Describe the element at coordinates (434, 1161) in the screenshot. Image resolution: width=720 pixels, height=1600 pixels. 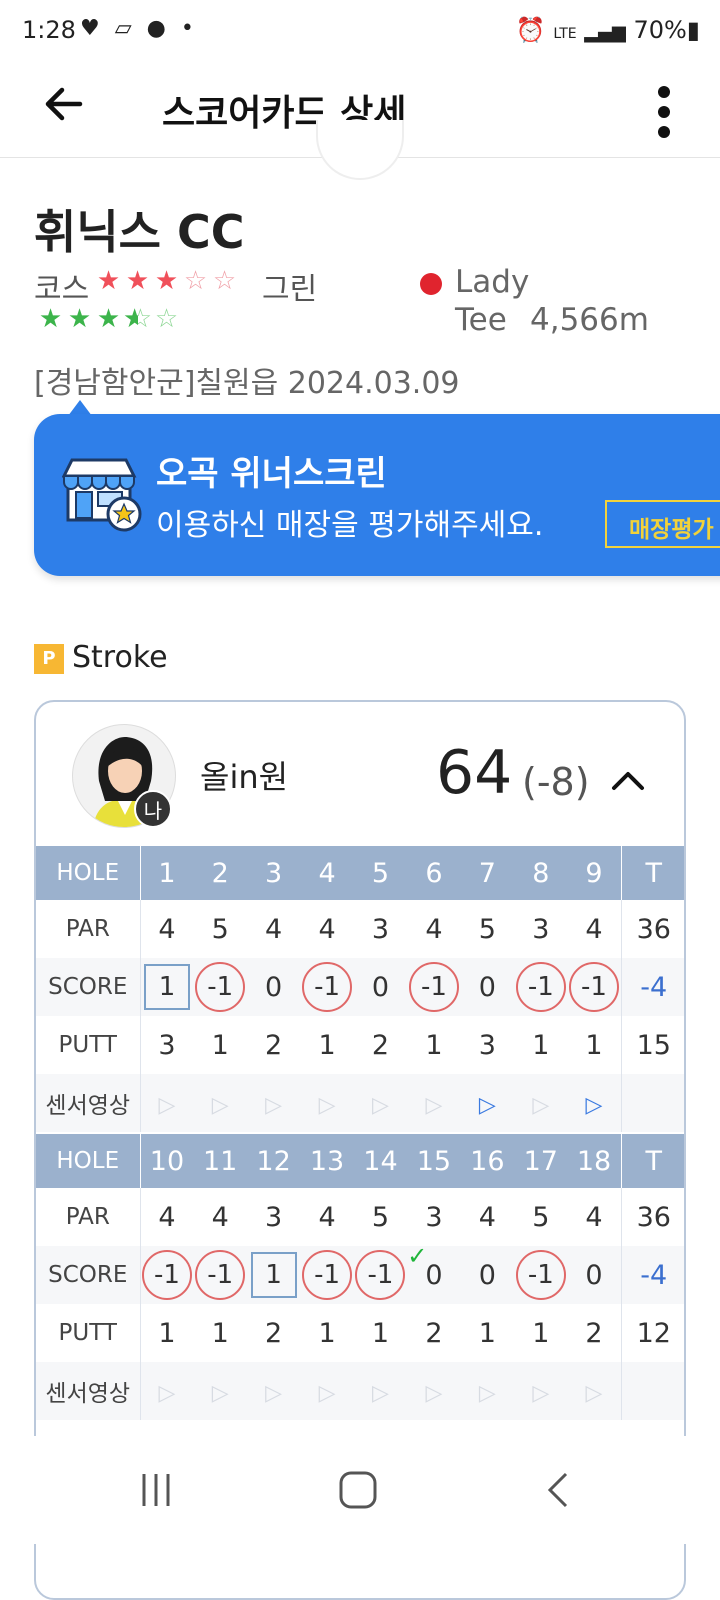
I see `hole-number: 15` at that location.